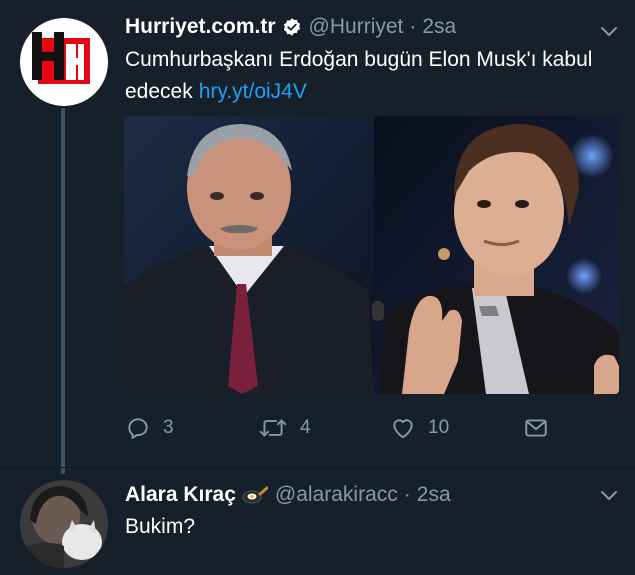 Image resolution: width=635 pixels, height=575 pixels. I want to click on reply-author-name: Alara Kıraç, so click(180, 495).